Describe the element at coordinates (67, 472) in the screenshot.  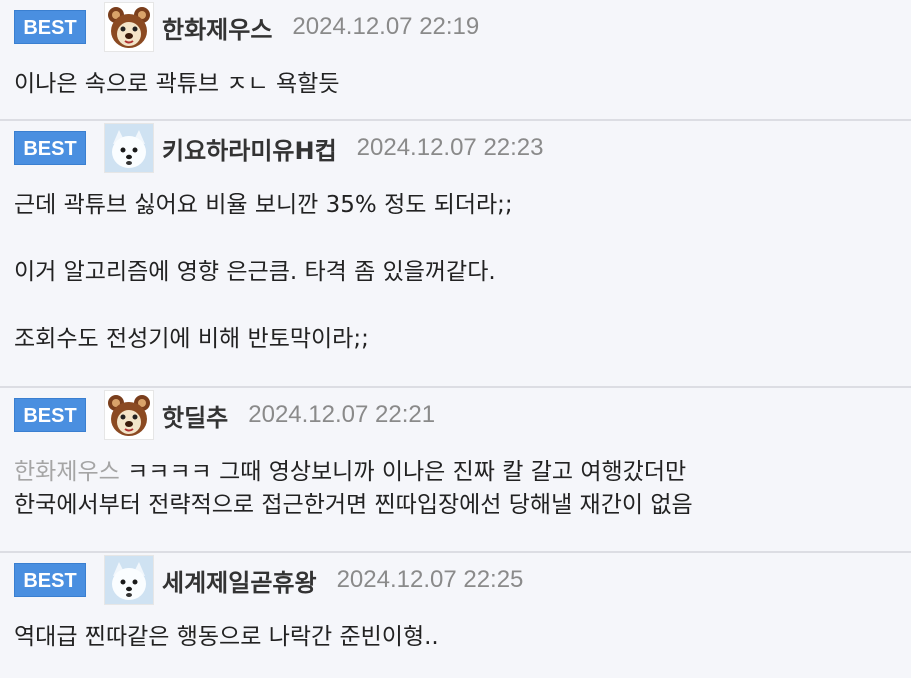
I see `mention-link: 한화제우스` at that location.